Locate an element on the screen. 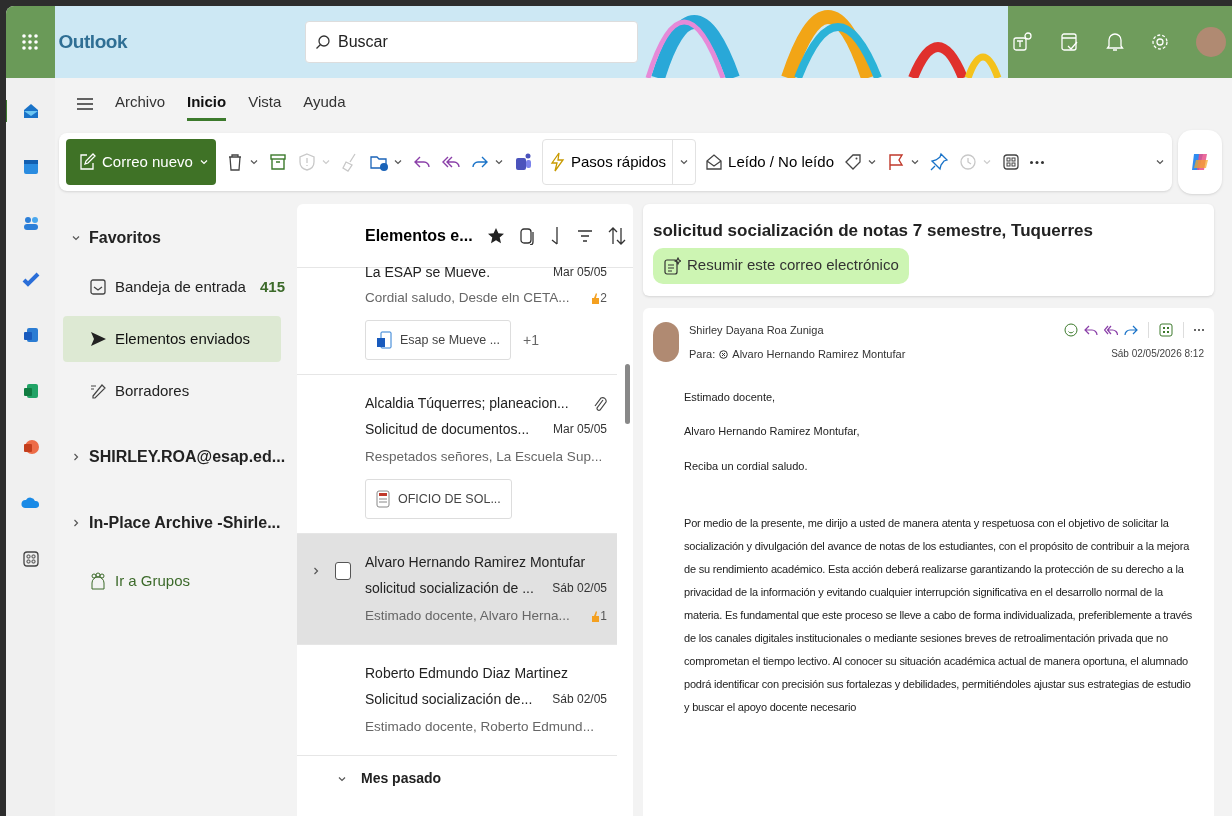 The width and height of the screenshot is (1232, 816). app-launcher-icon is located at coordinates (30, 42).